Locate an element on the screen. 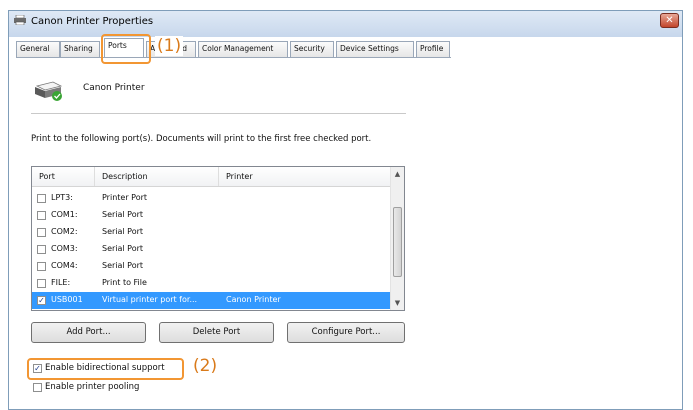 This screenshot has height=410, width=693. table-row: COM4: Serial Port is located at coordinates (211, 266).